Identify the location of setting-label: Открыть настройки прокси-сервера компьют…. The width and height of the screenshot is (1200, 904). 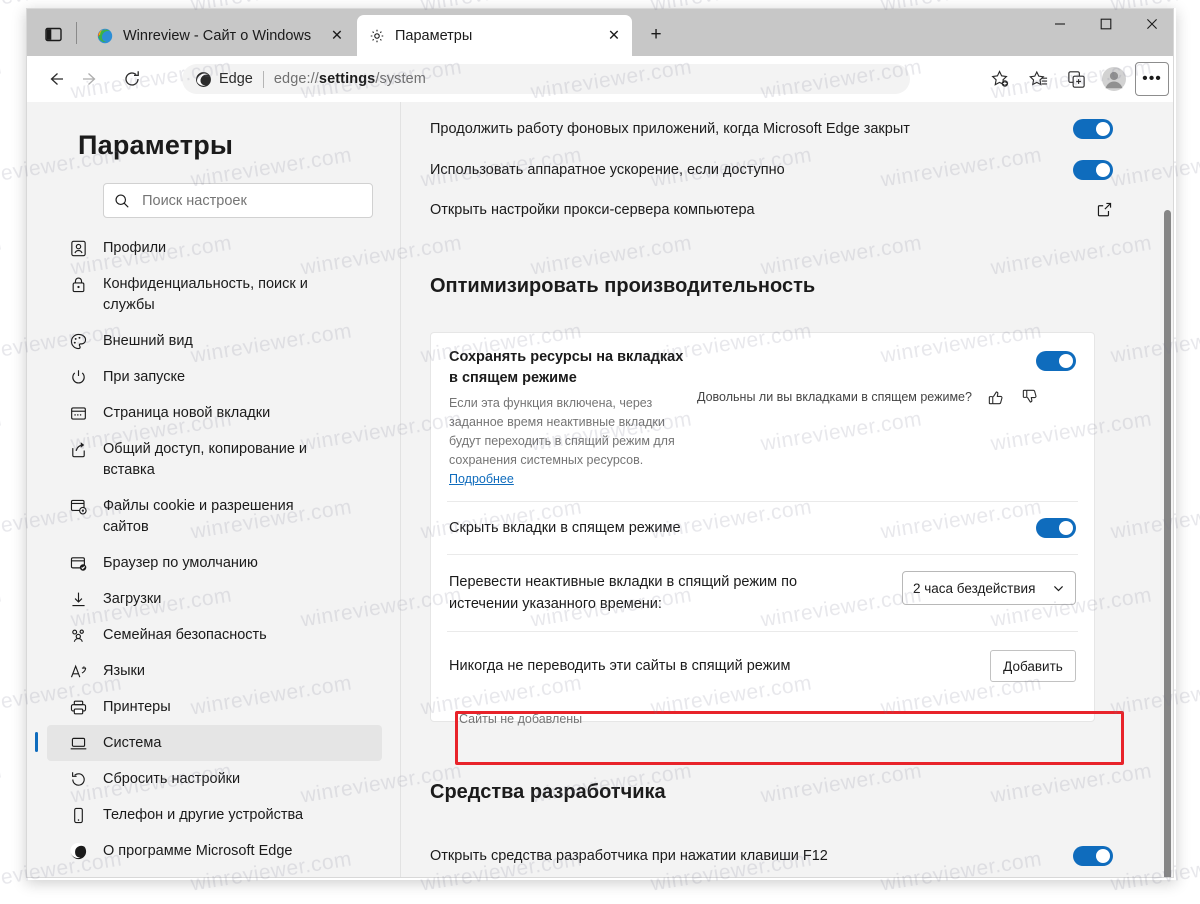
(592, 209).